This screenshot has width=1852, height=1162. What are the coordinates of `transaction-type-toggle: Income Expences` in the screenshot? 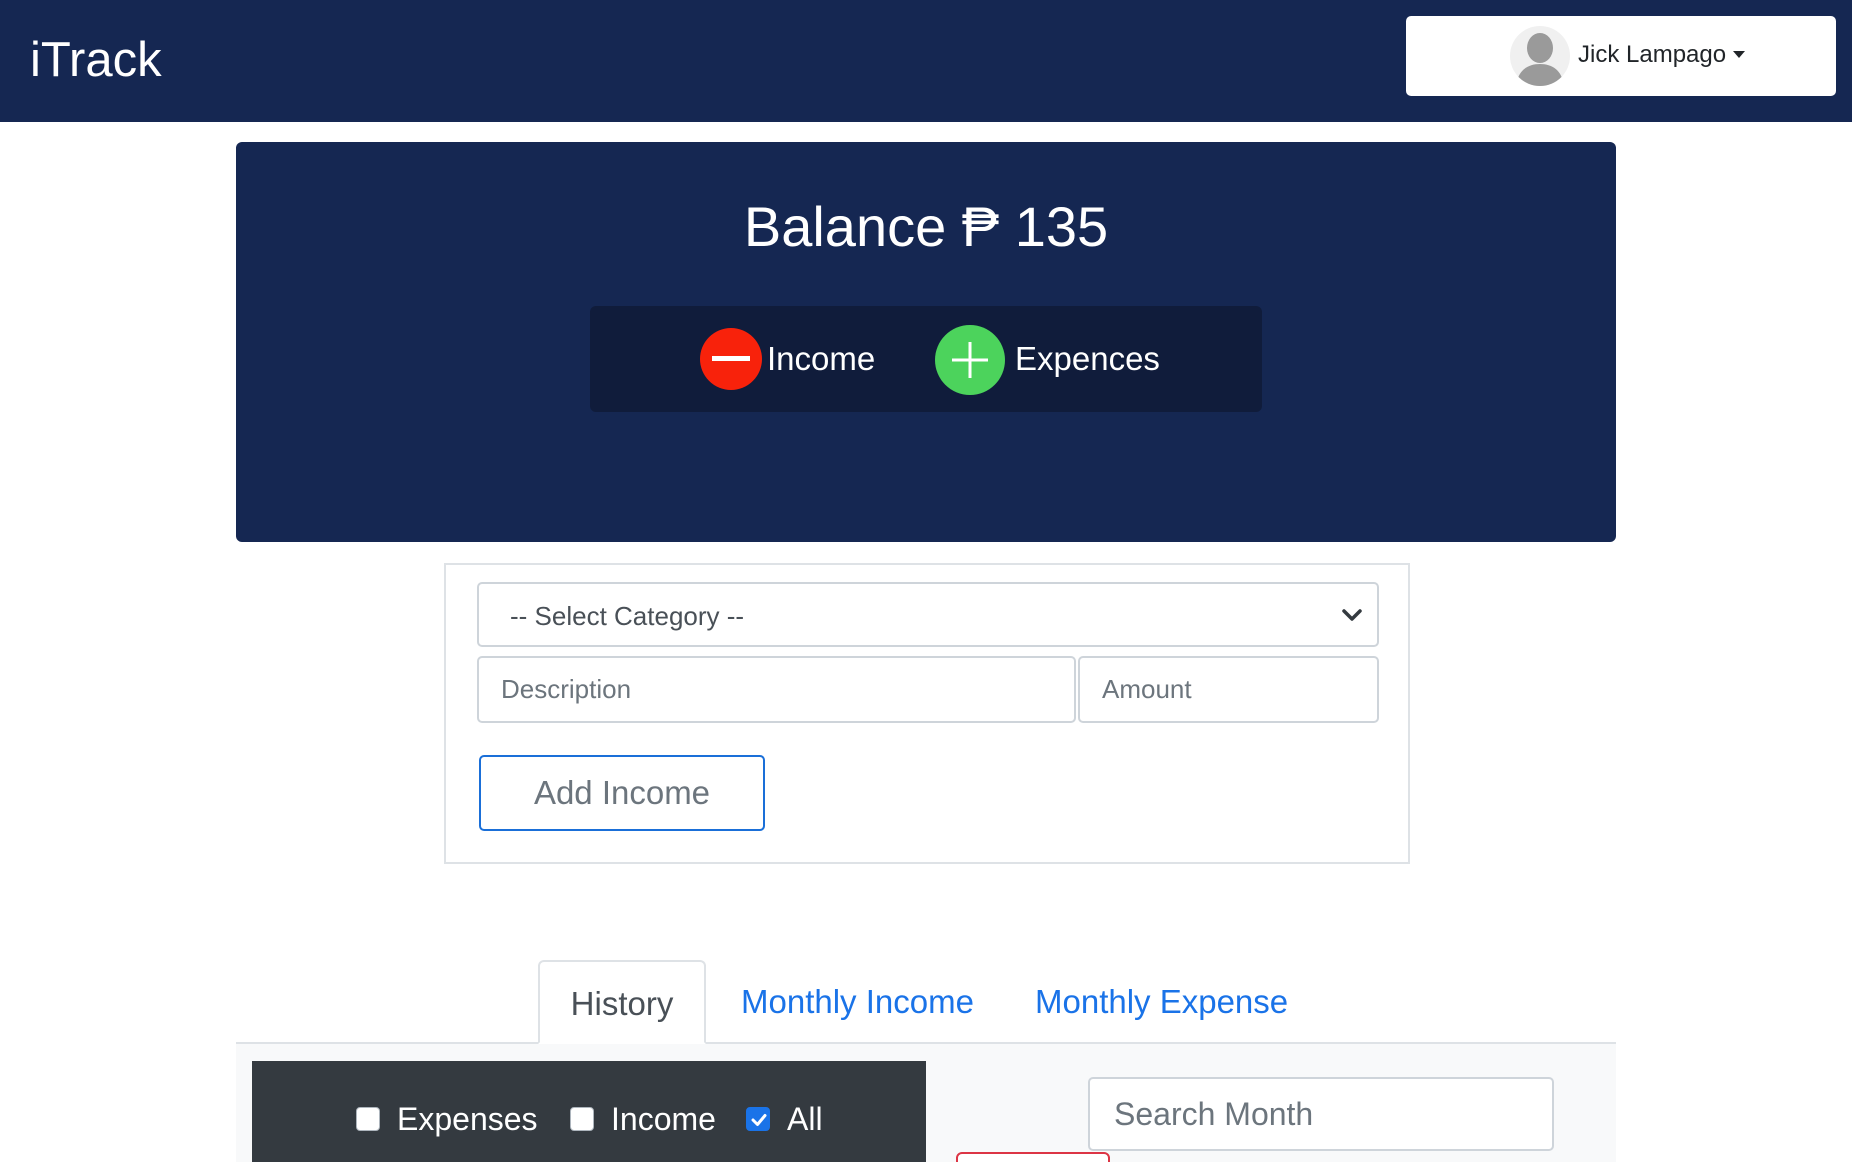 It's located at (926, 359).